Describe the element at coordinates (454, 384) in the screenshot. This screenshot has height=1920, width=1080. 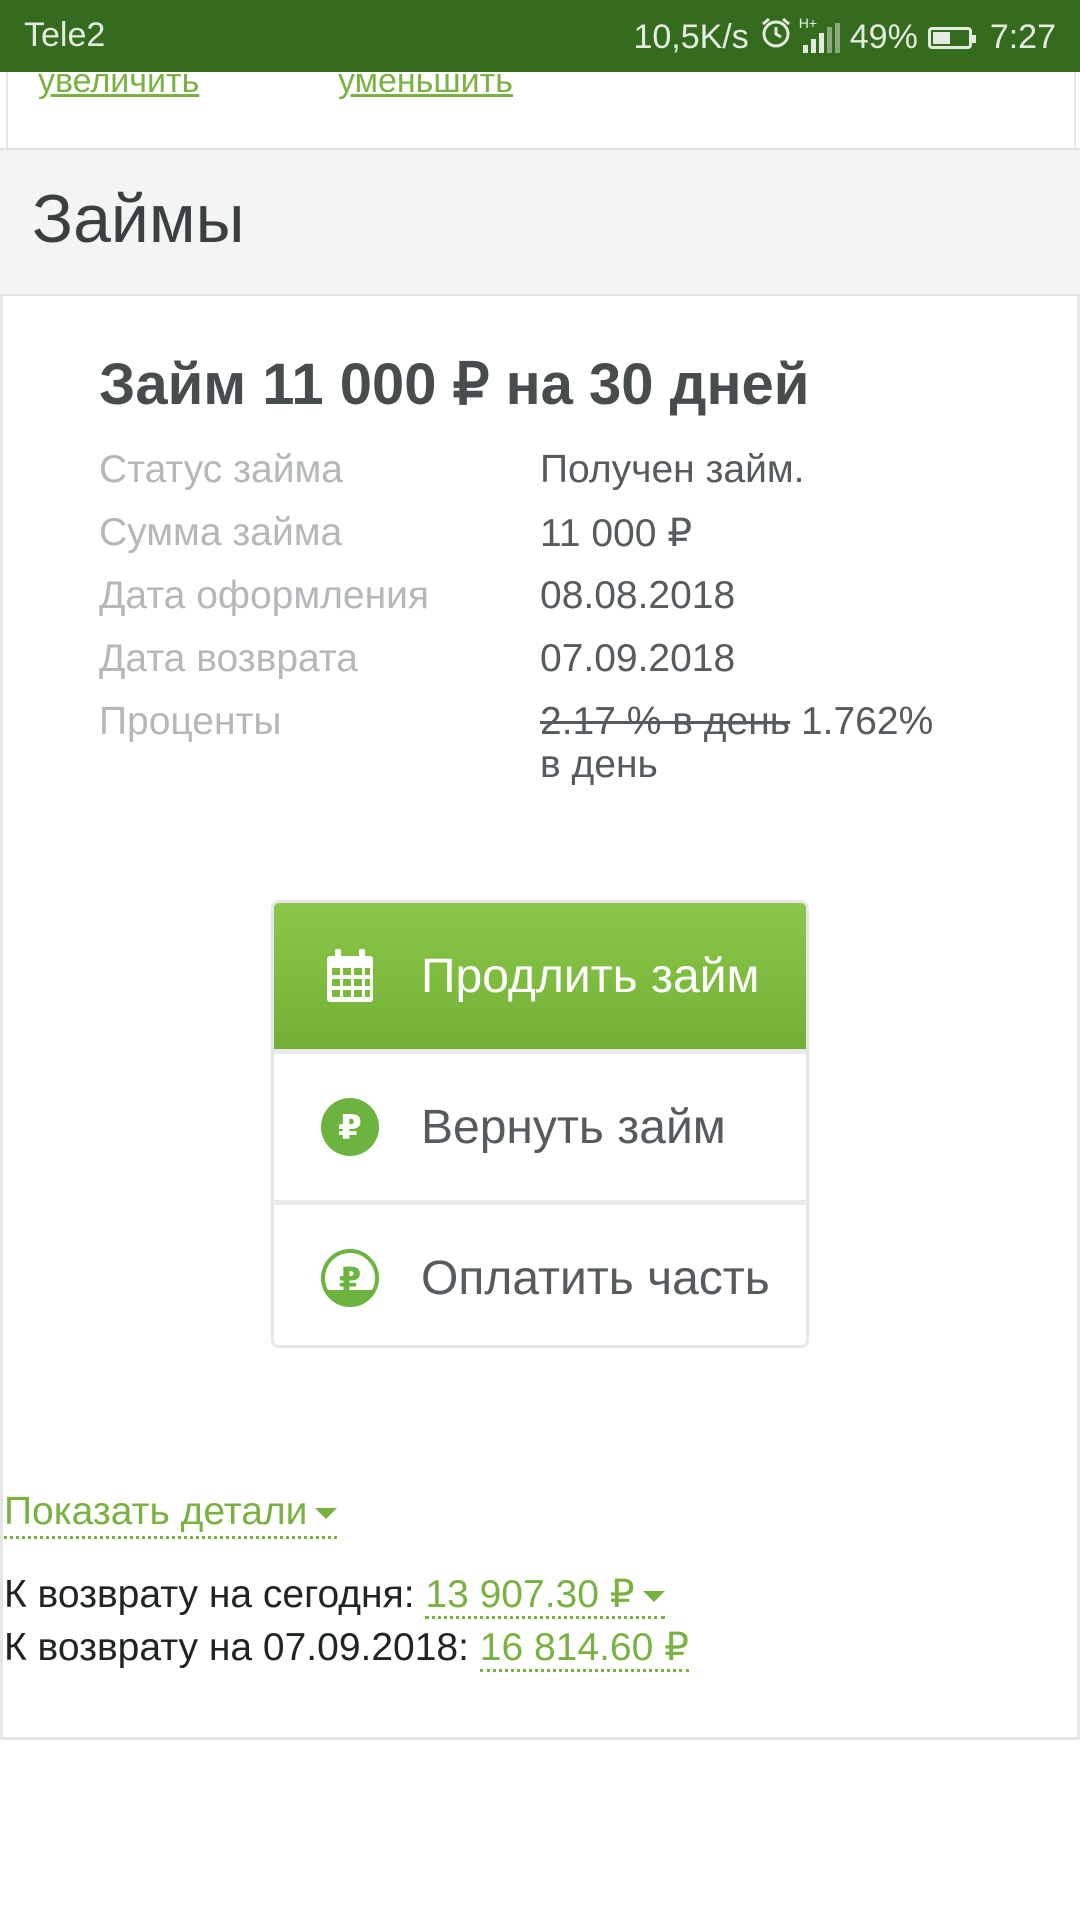
I see `loan-title: Займ 11 000 ₽ на 30 дней` at that location.